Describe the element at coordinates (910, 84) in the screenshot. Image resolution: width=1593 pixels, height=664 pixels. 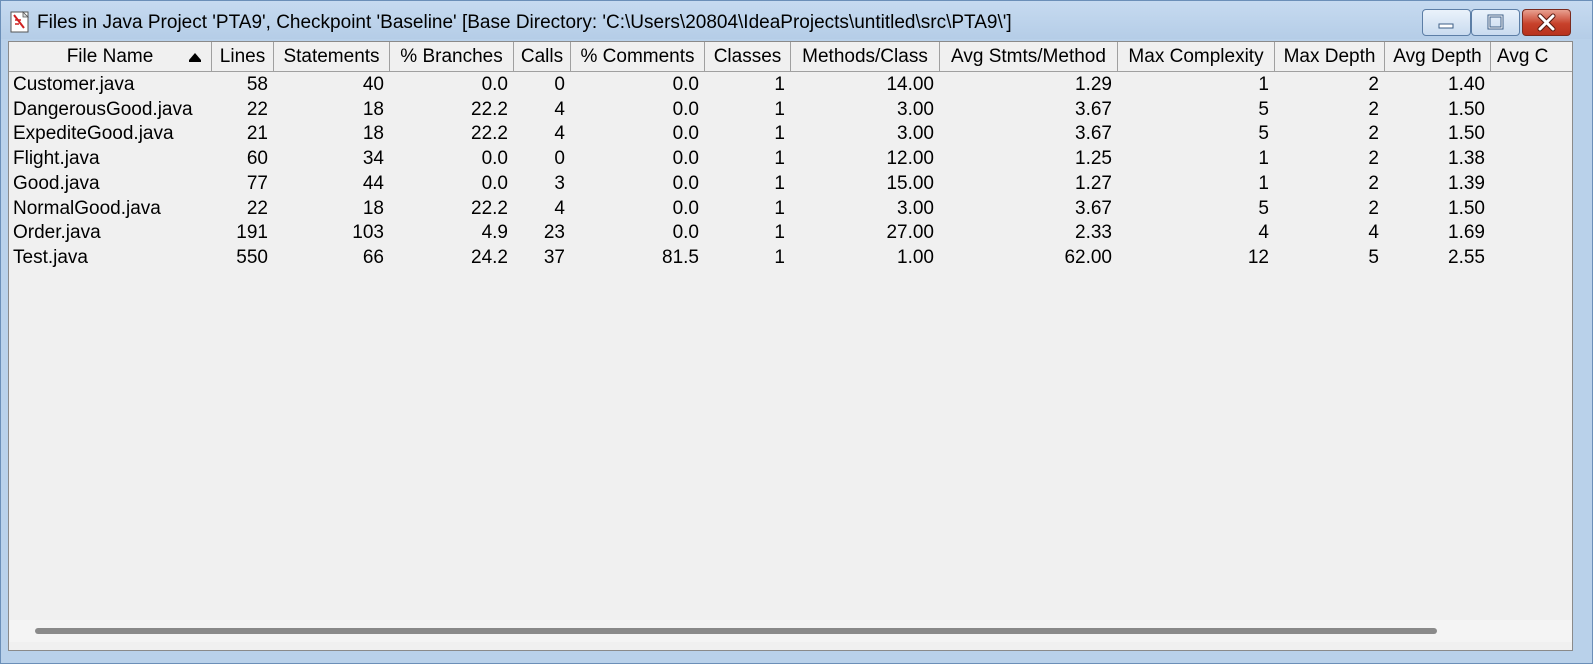
I see `cell-methods-per-class: 14.00` at that location.